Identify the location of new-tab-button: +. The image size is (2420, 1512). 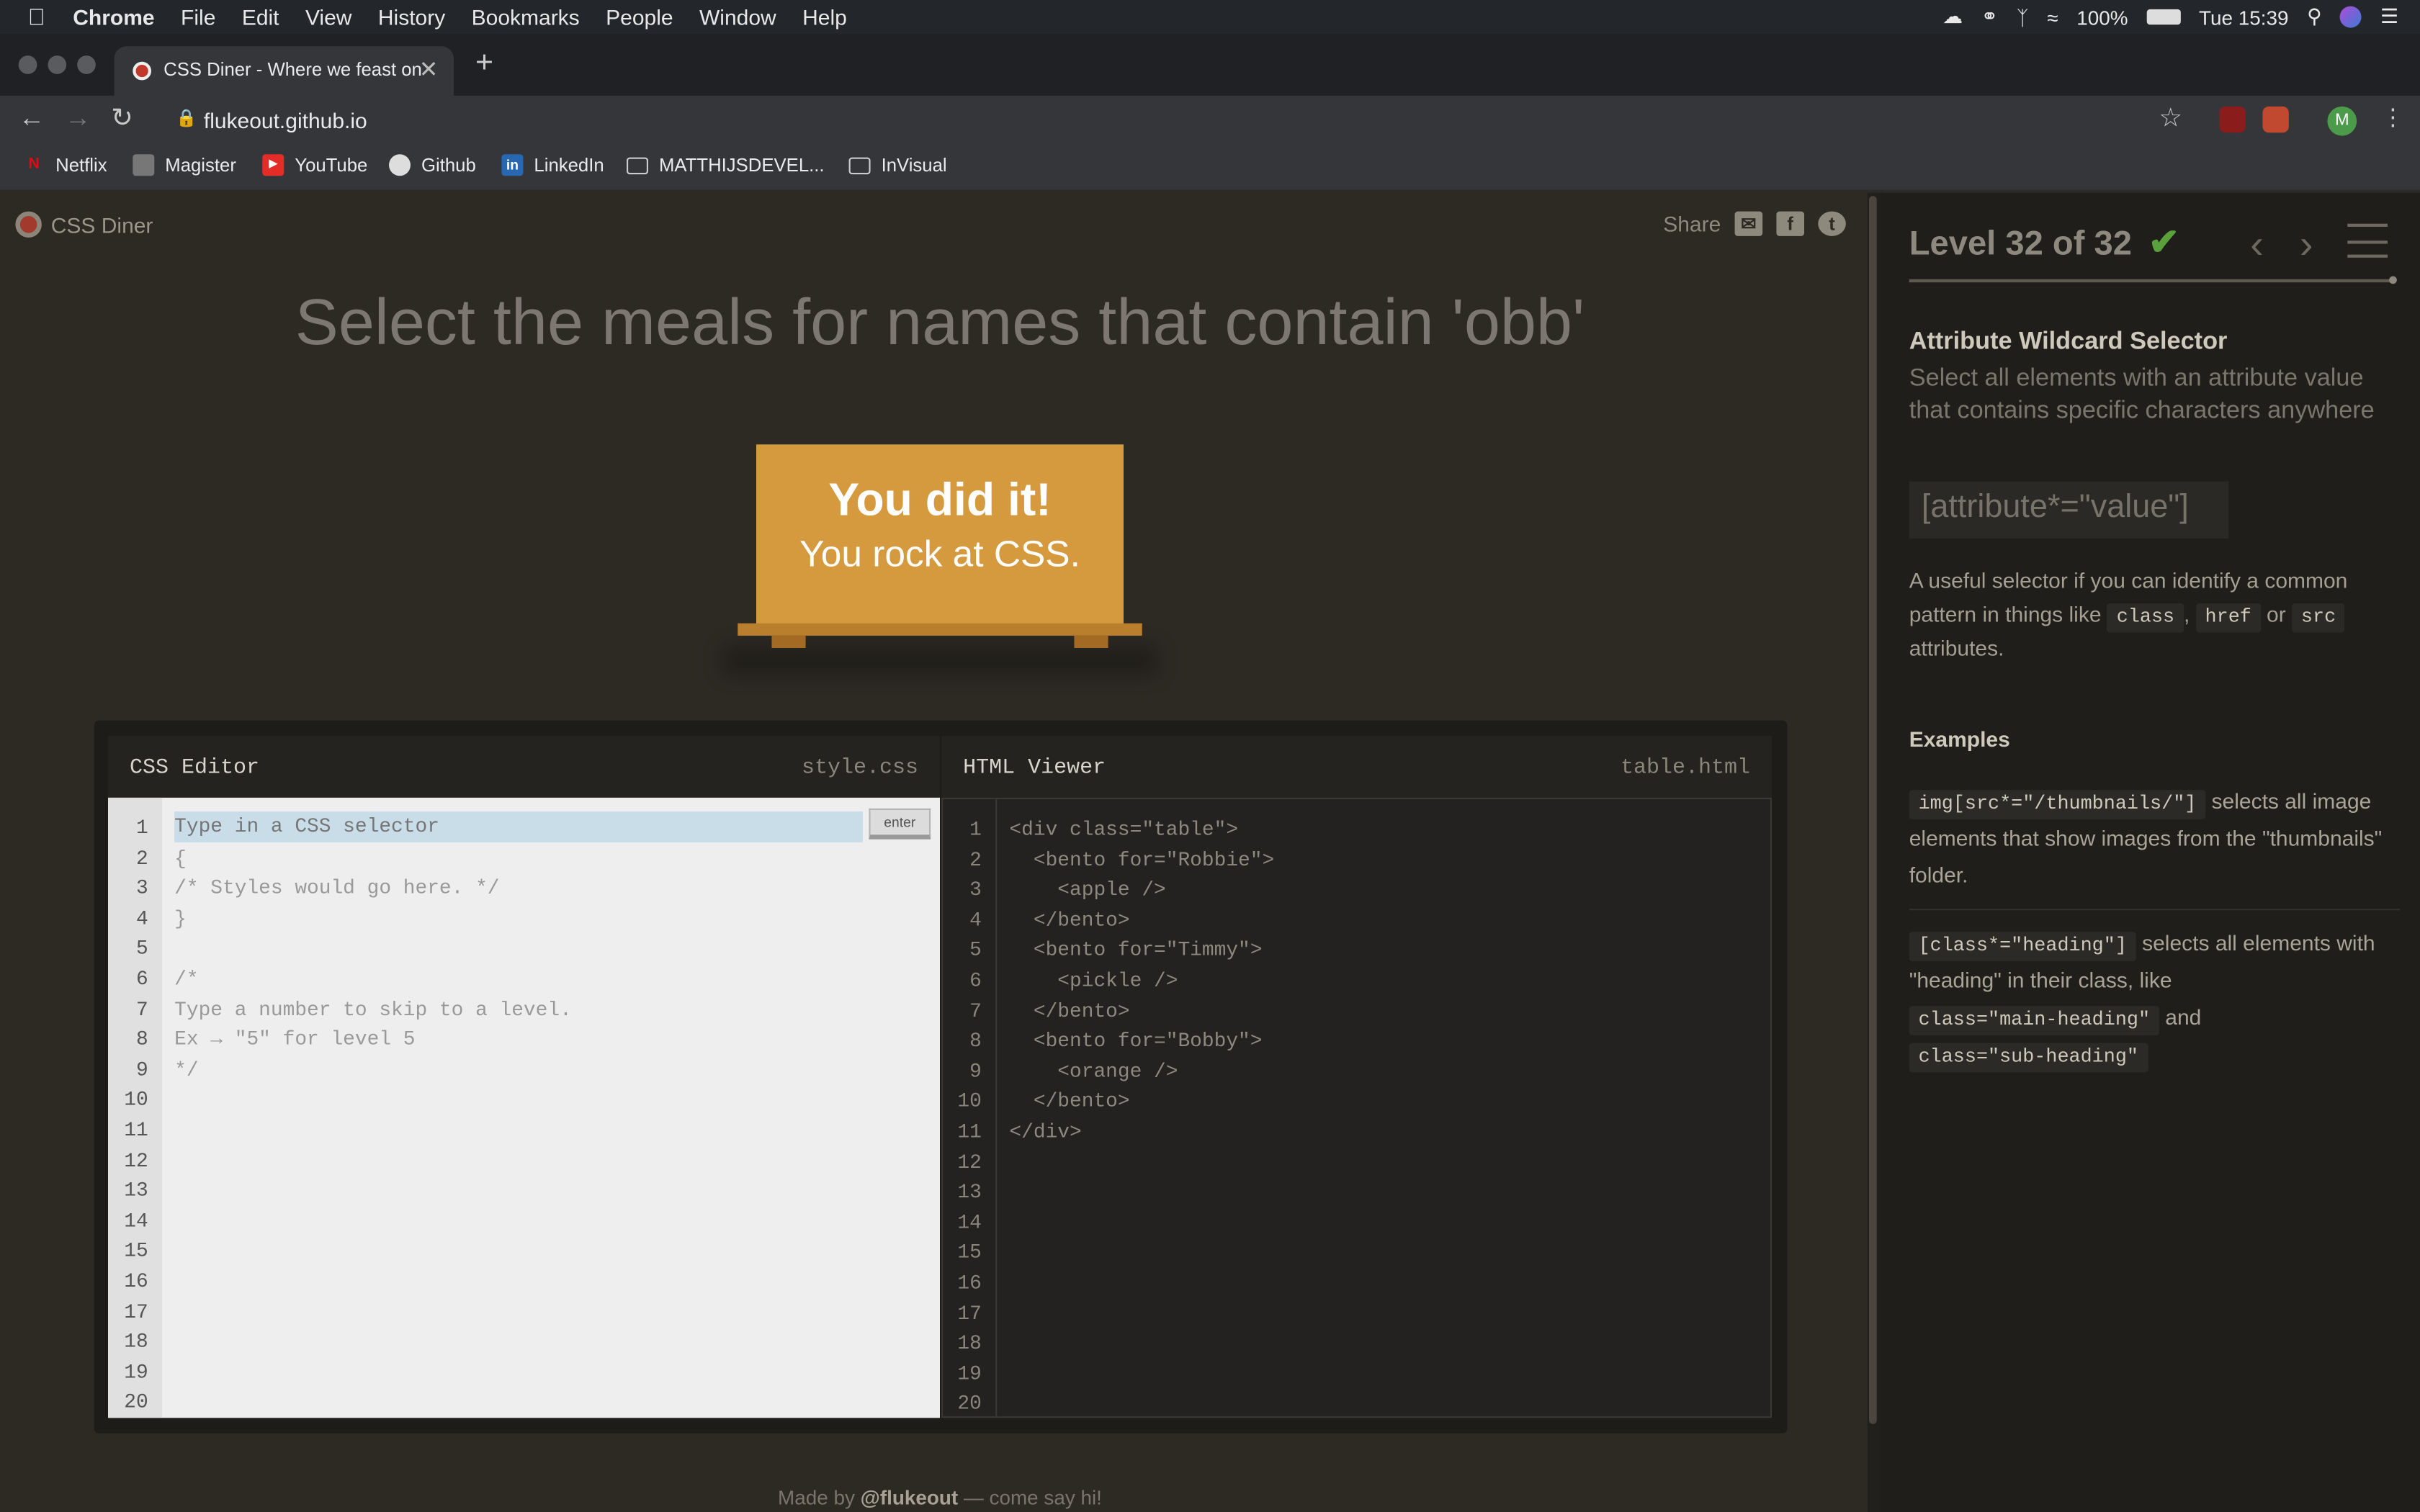
(484, 63).